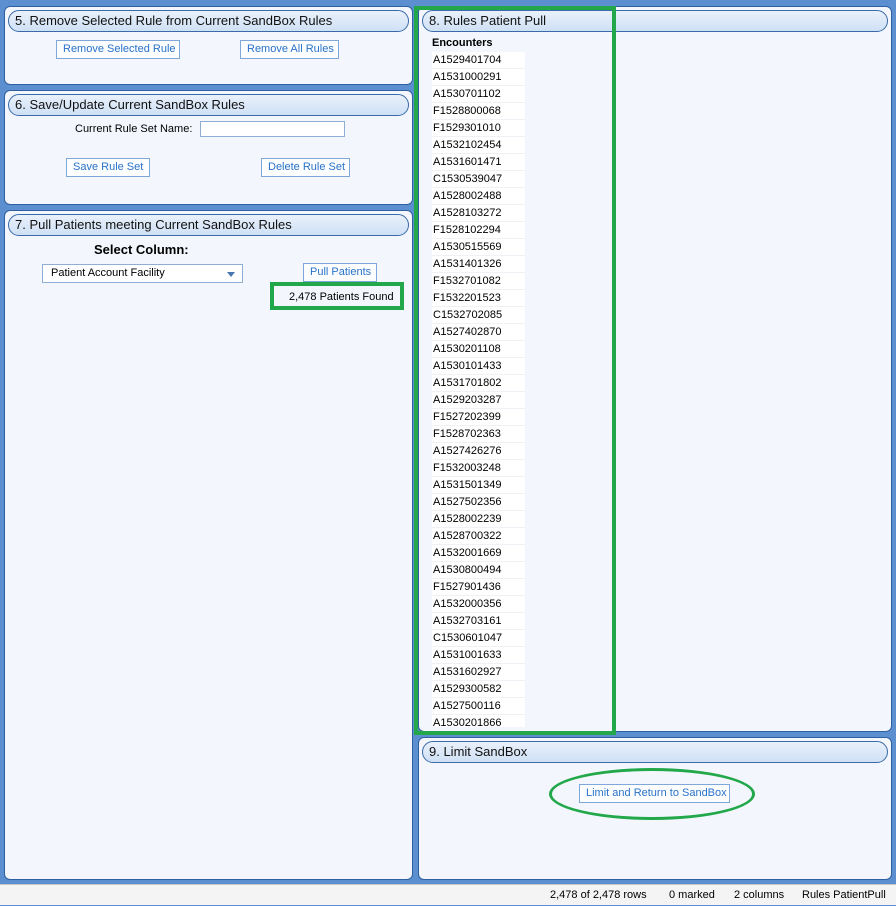  Describe the element at coordinates (478, 672) in the screenshot. I see `encounter-row: A1531602927` at that location.